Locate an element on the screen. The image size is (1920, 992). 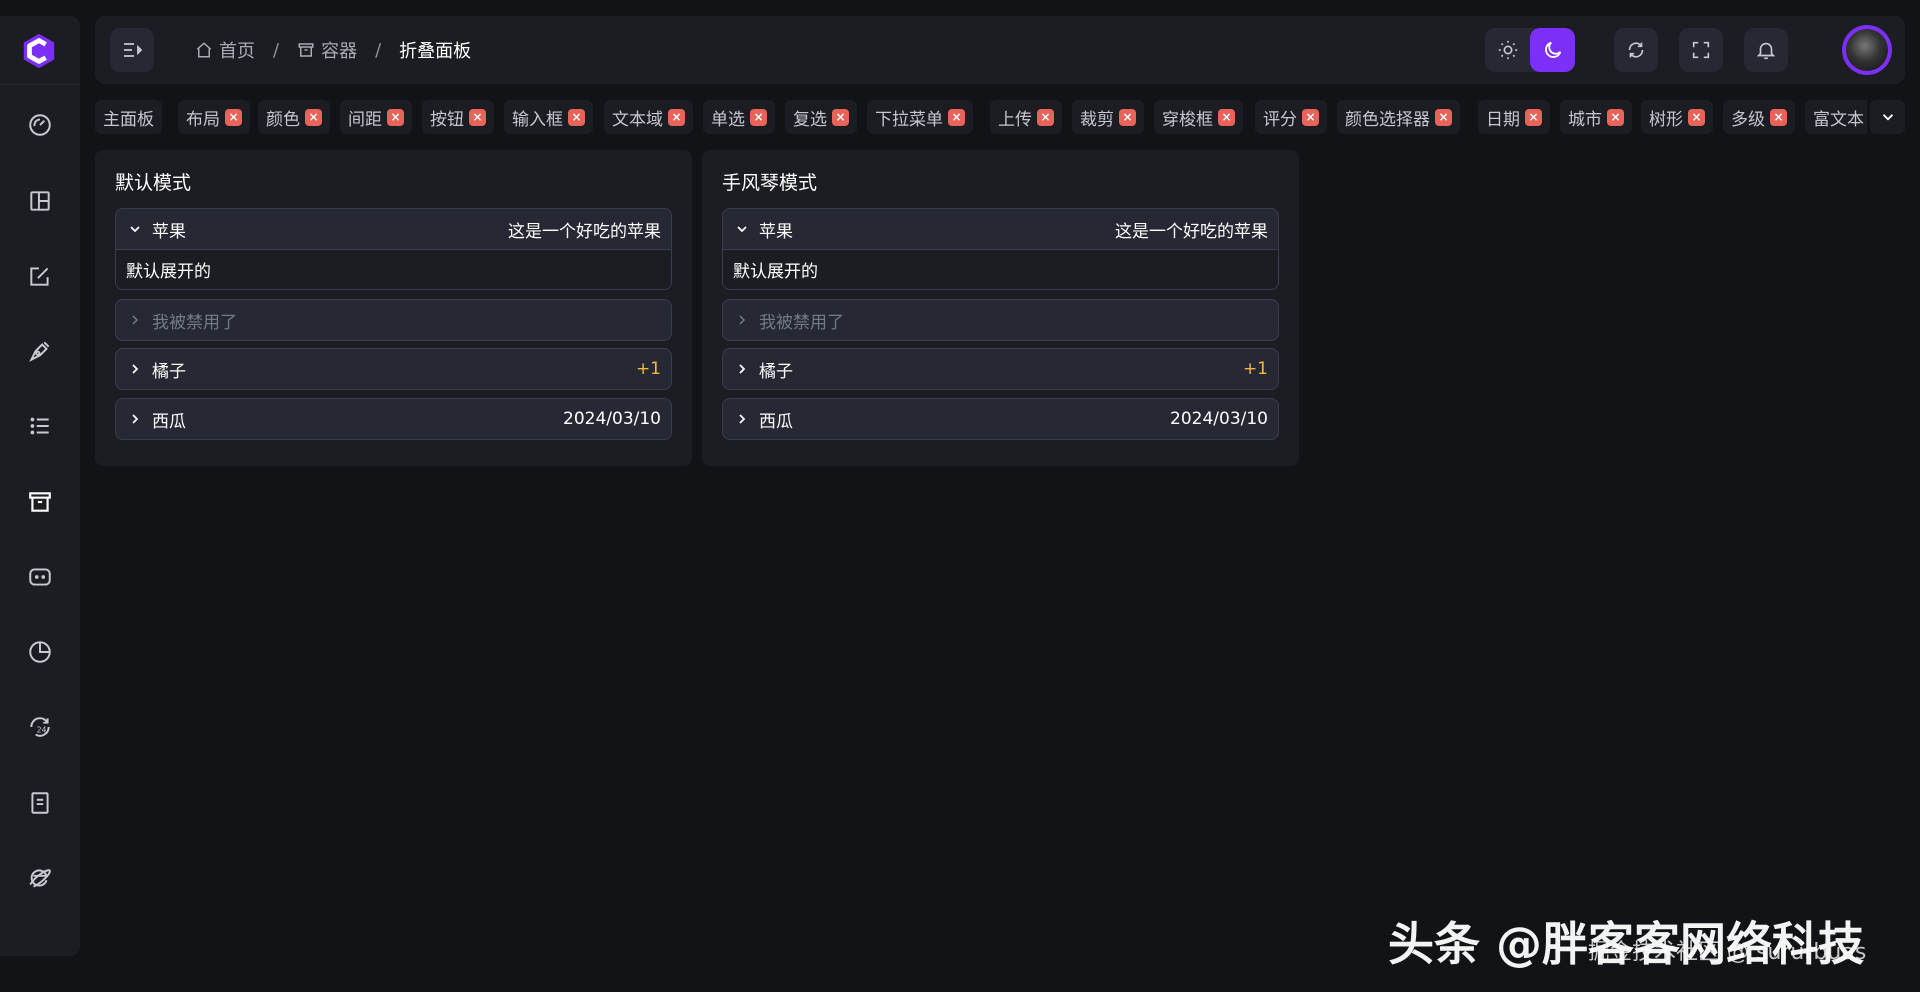
app-logo is located at coordinates (39, 51).